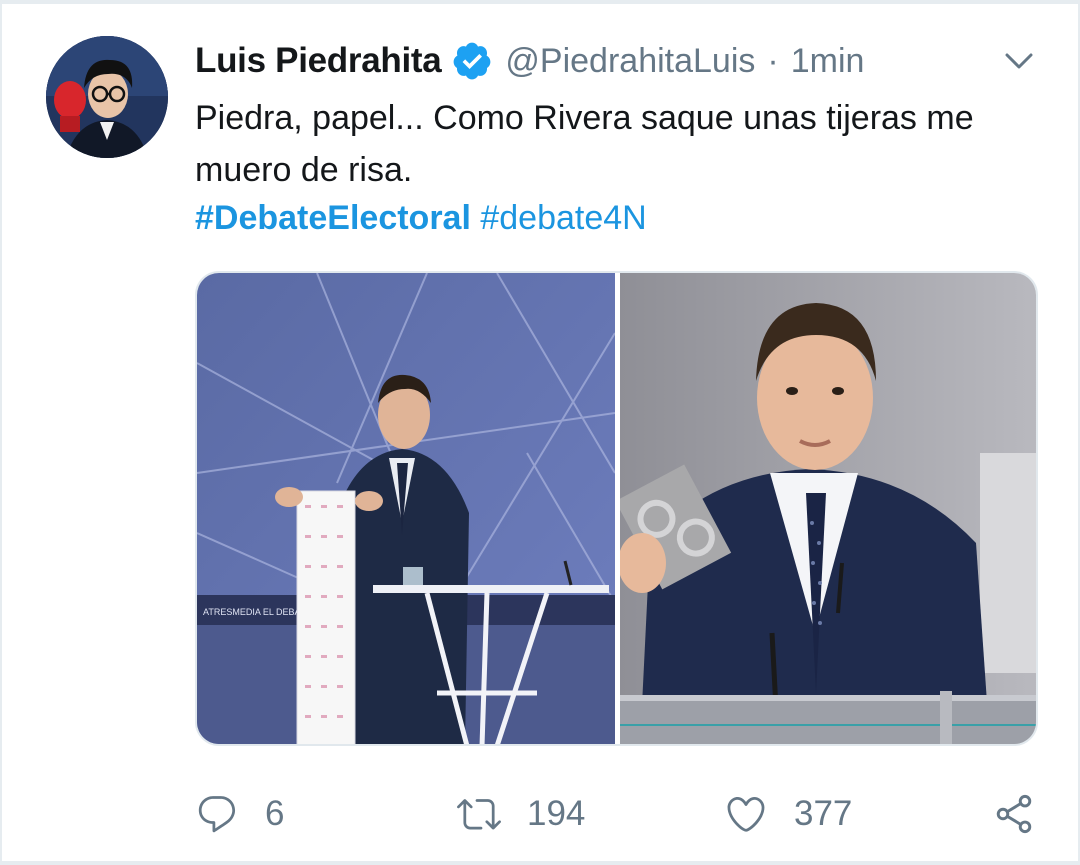  I want to click on heart-icon, so click(746, 814).